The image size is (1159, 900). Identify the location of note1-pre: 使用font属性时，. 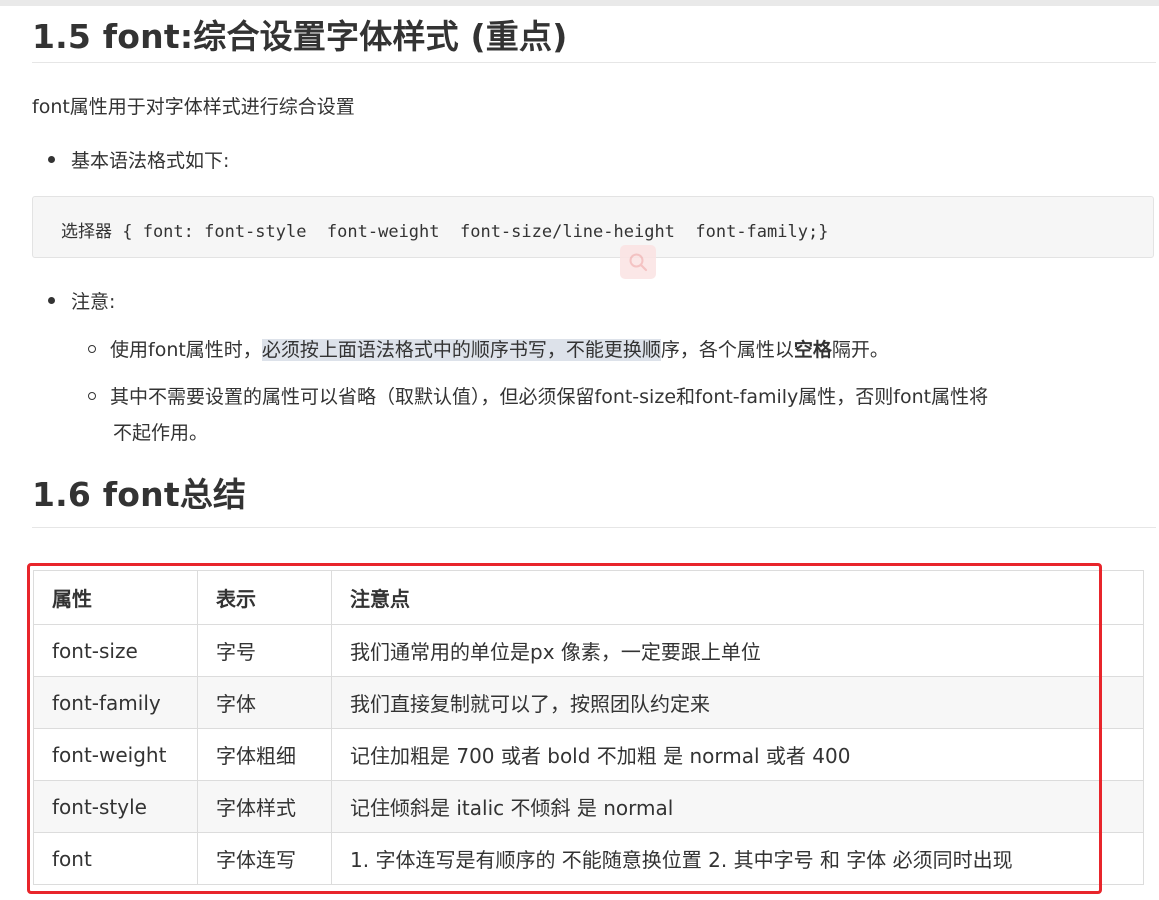
(186, 350).